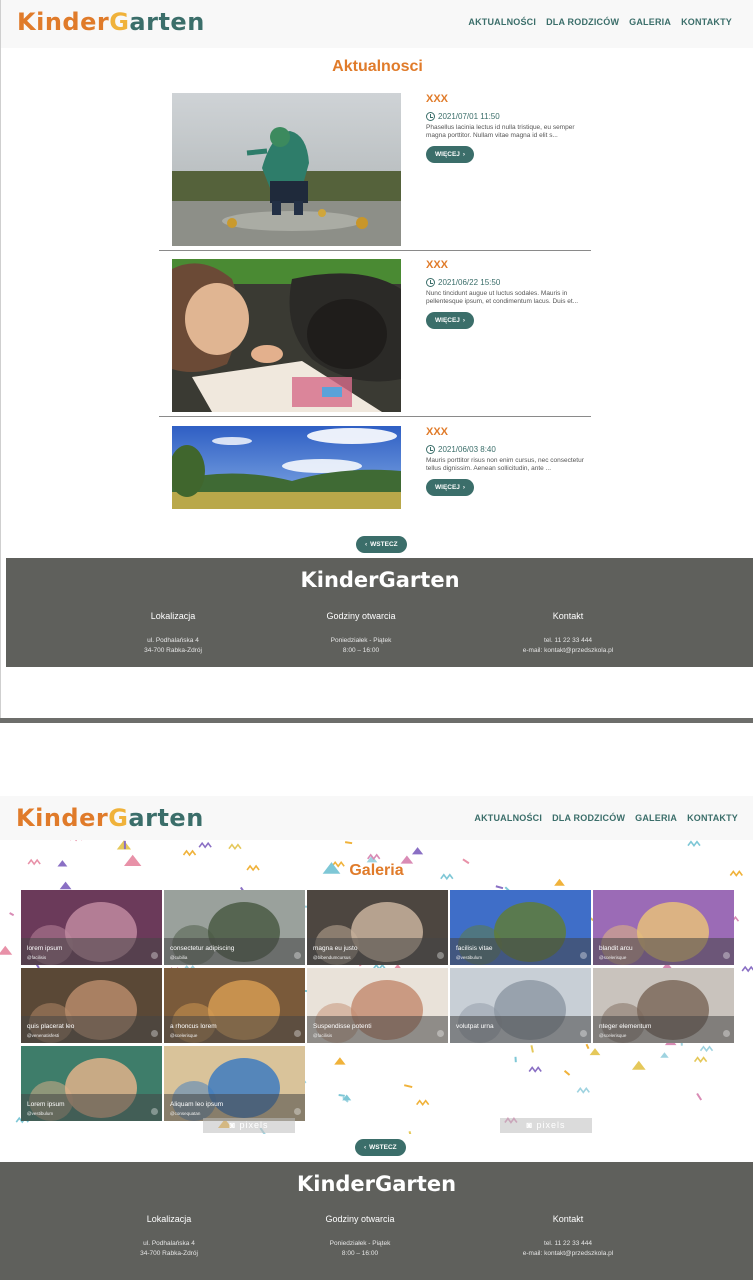  Describe the element at coordinates (377, 927) in the screenshot. I see `gallery-tile: magna eu justo @bibendumcursus` at that location.